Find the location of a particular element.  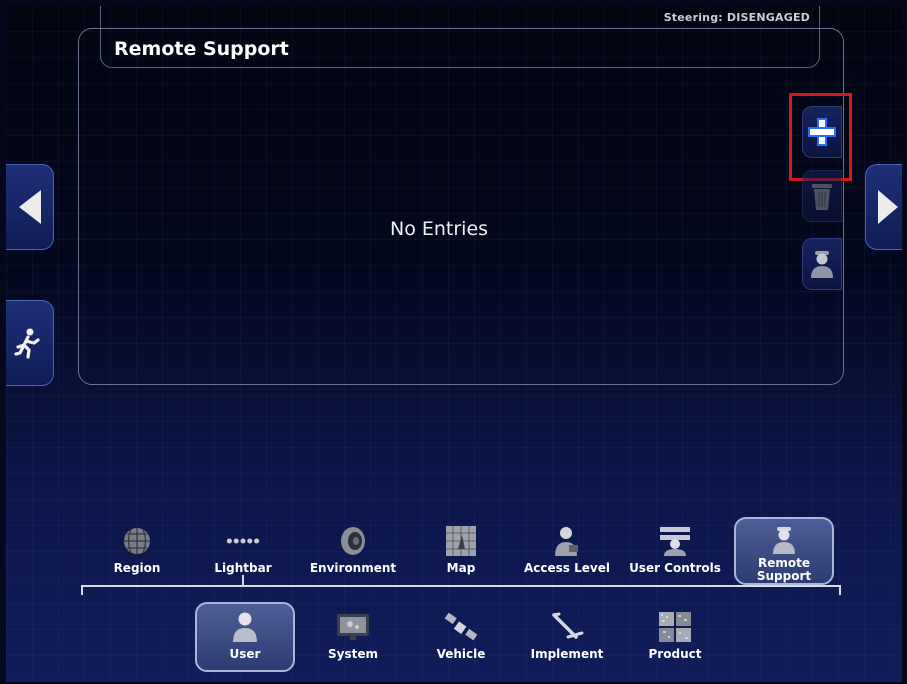

subnav-label: Remote Support is located at coordinates (784, 569).